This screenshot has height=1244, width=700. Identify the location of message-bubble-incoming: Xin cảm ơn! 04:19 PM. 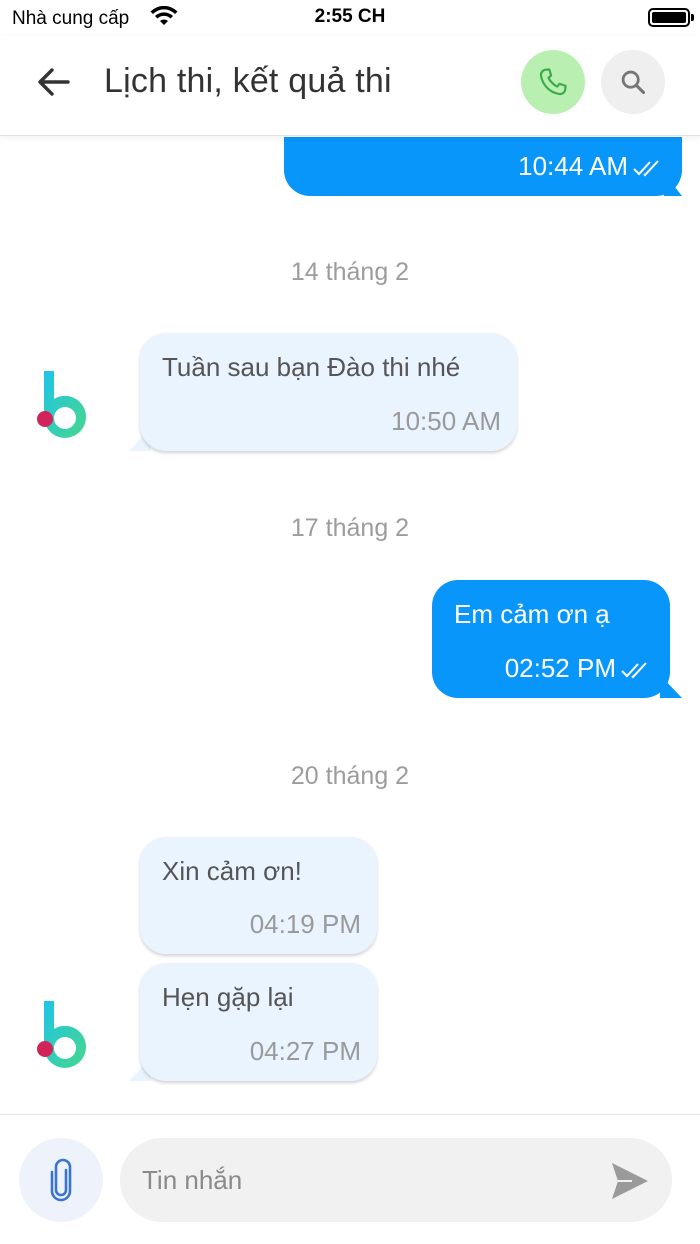
(258, 895).